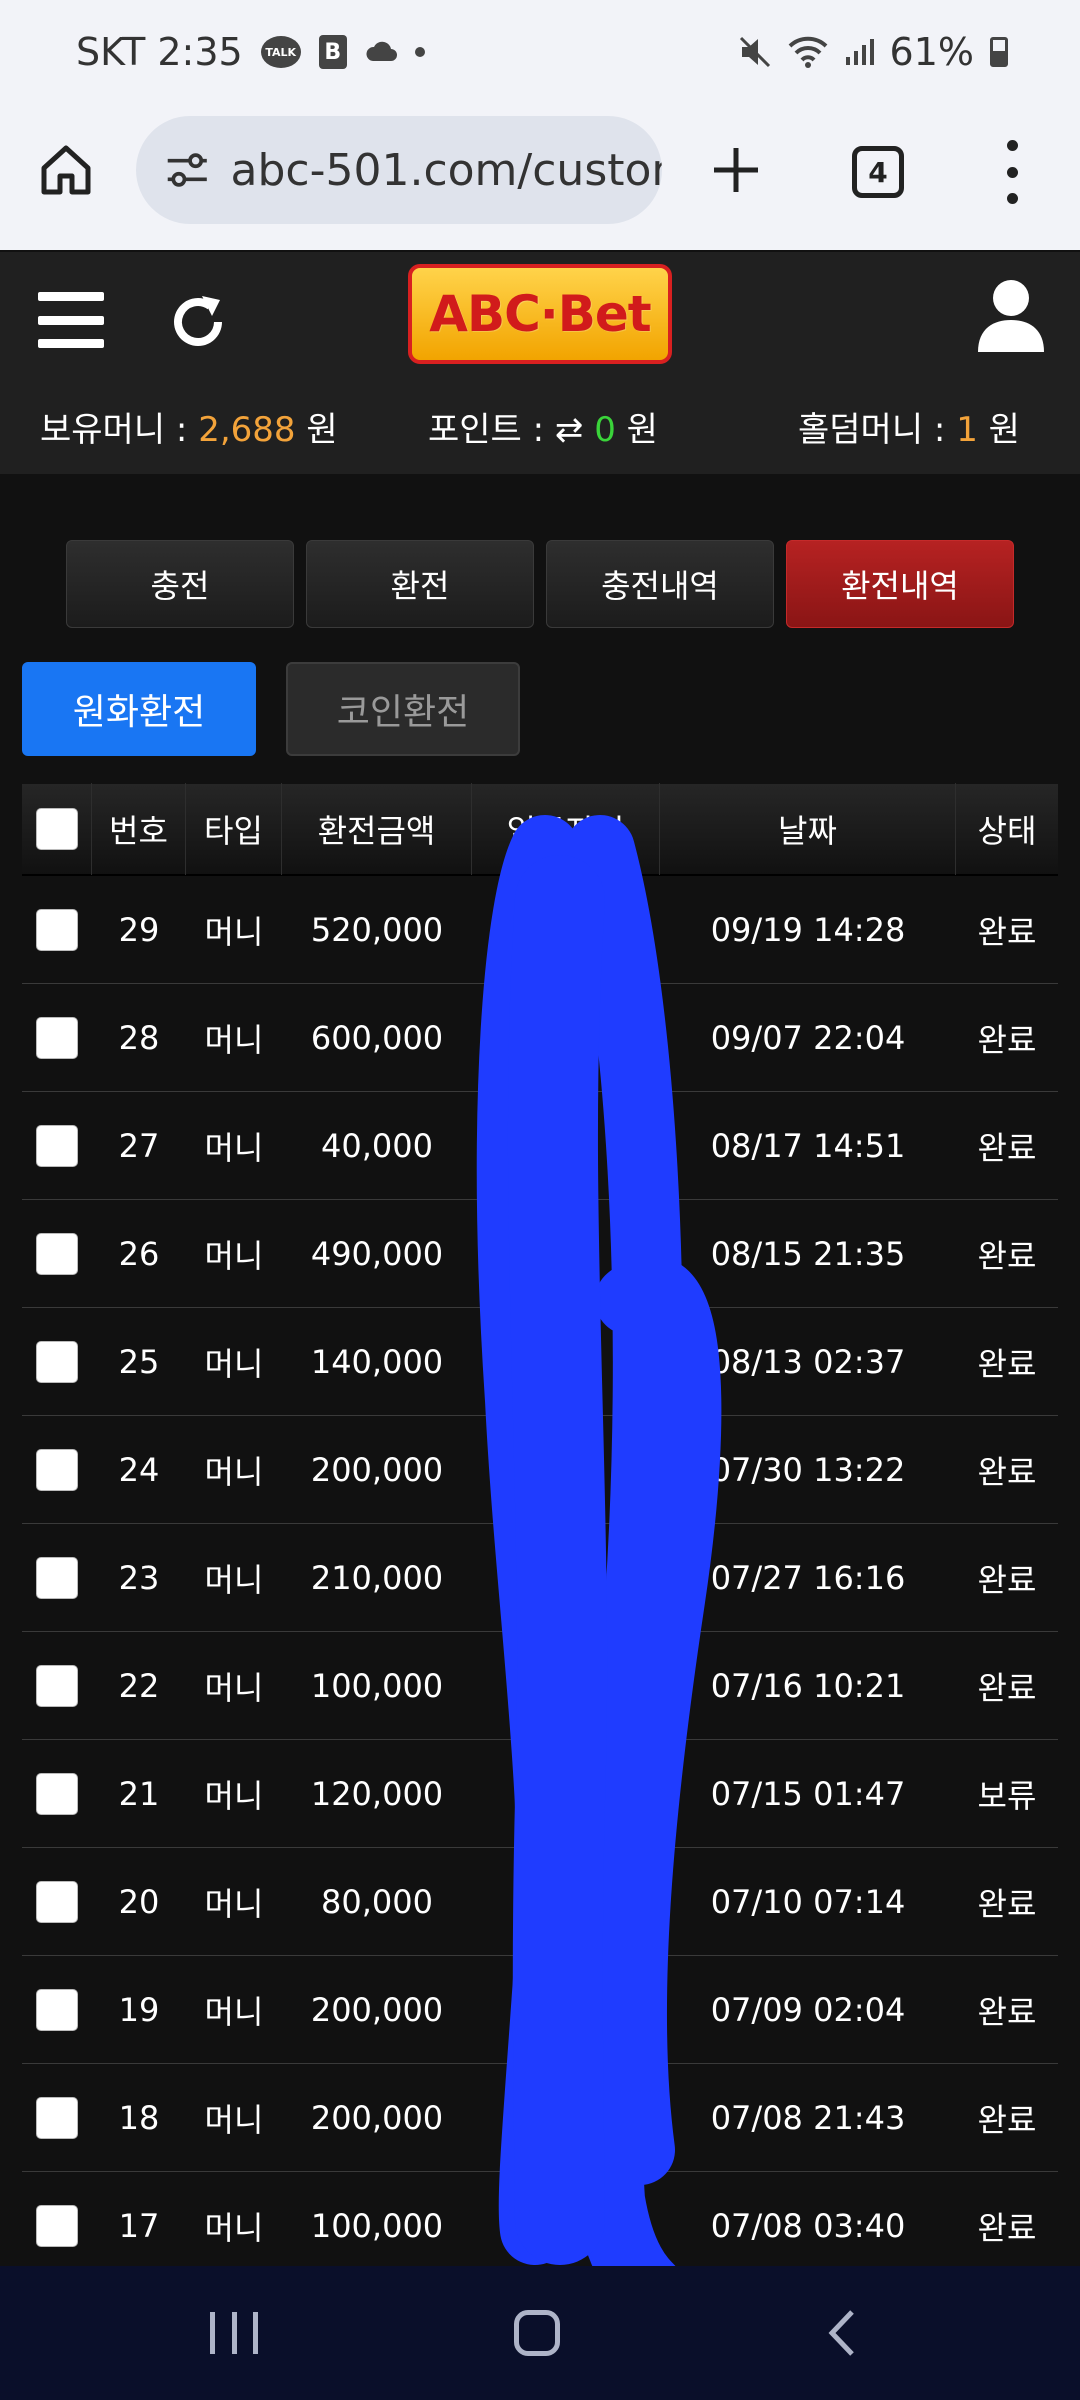 The height and width of the screenshot is (2400, 1080). Describe the element at coordinates (57, 829) in the screenshot. I see `select-all-checkbox` at that location.